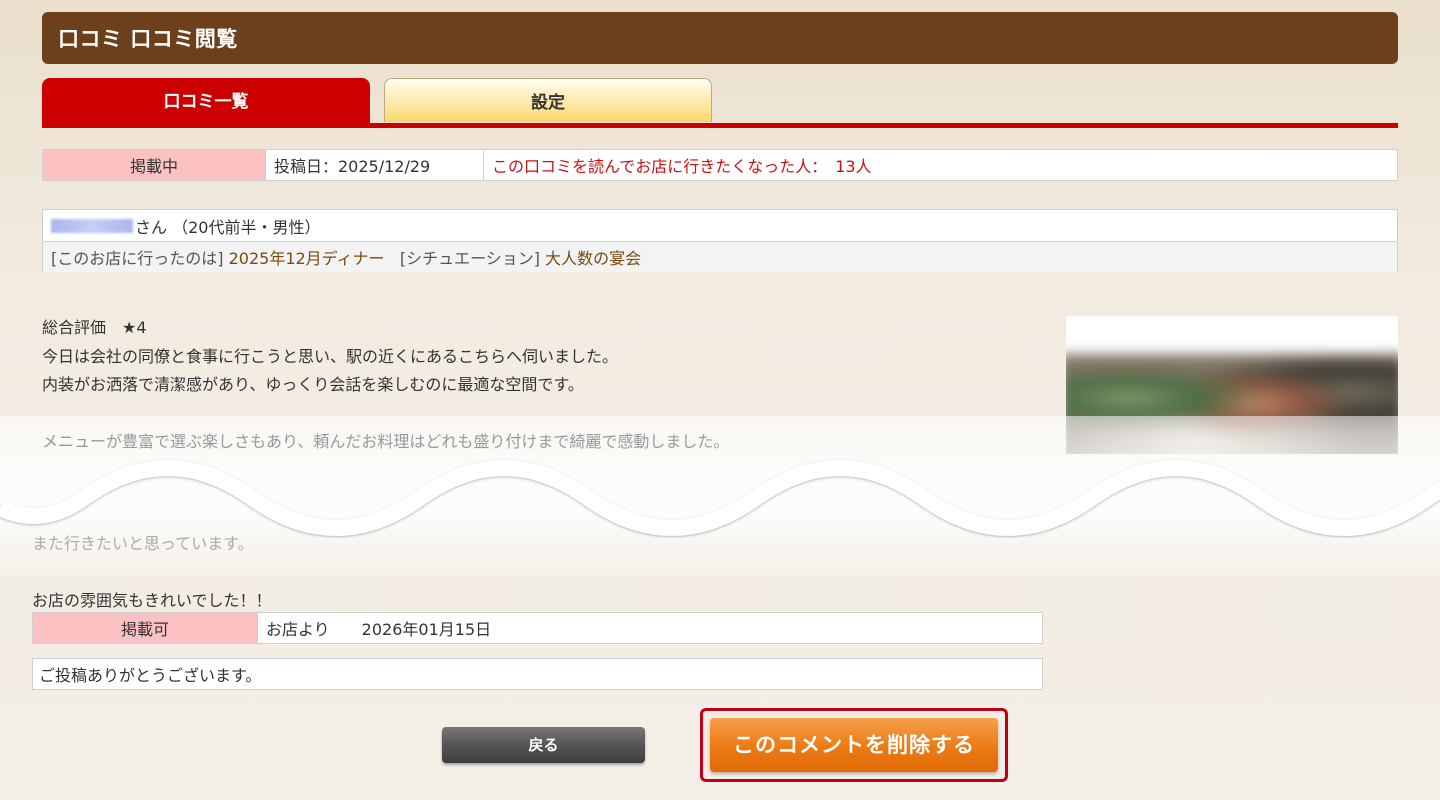 Image resolution: width=1440 pixels, height=800 pixels. I want to click on reviewer-demographic: さん （20代前半・男性）, so click(228, 227).